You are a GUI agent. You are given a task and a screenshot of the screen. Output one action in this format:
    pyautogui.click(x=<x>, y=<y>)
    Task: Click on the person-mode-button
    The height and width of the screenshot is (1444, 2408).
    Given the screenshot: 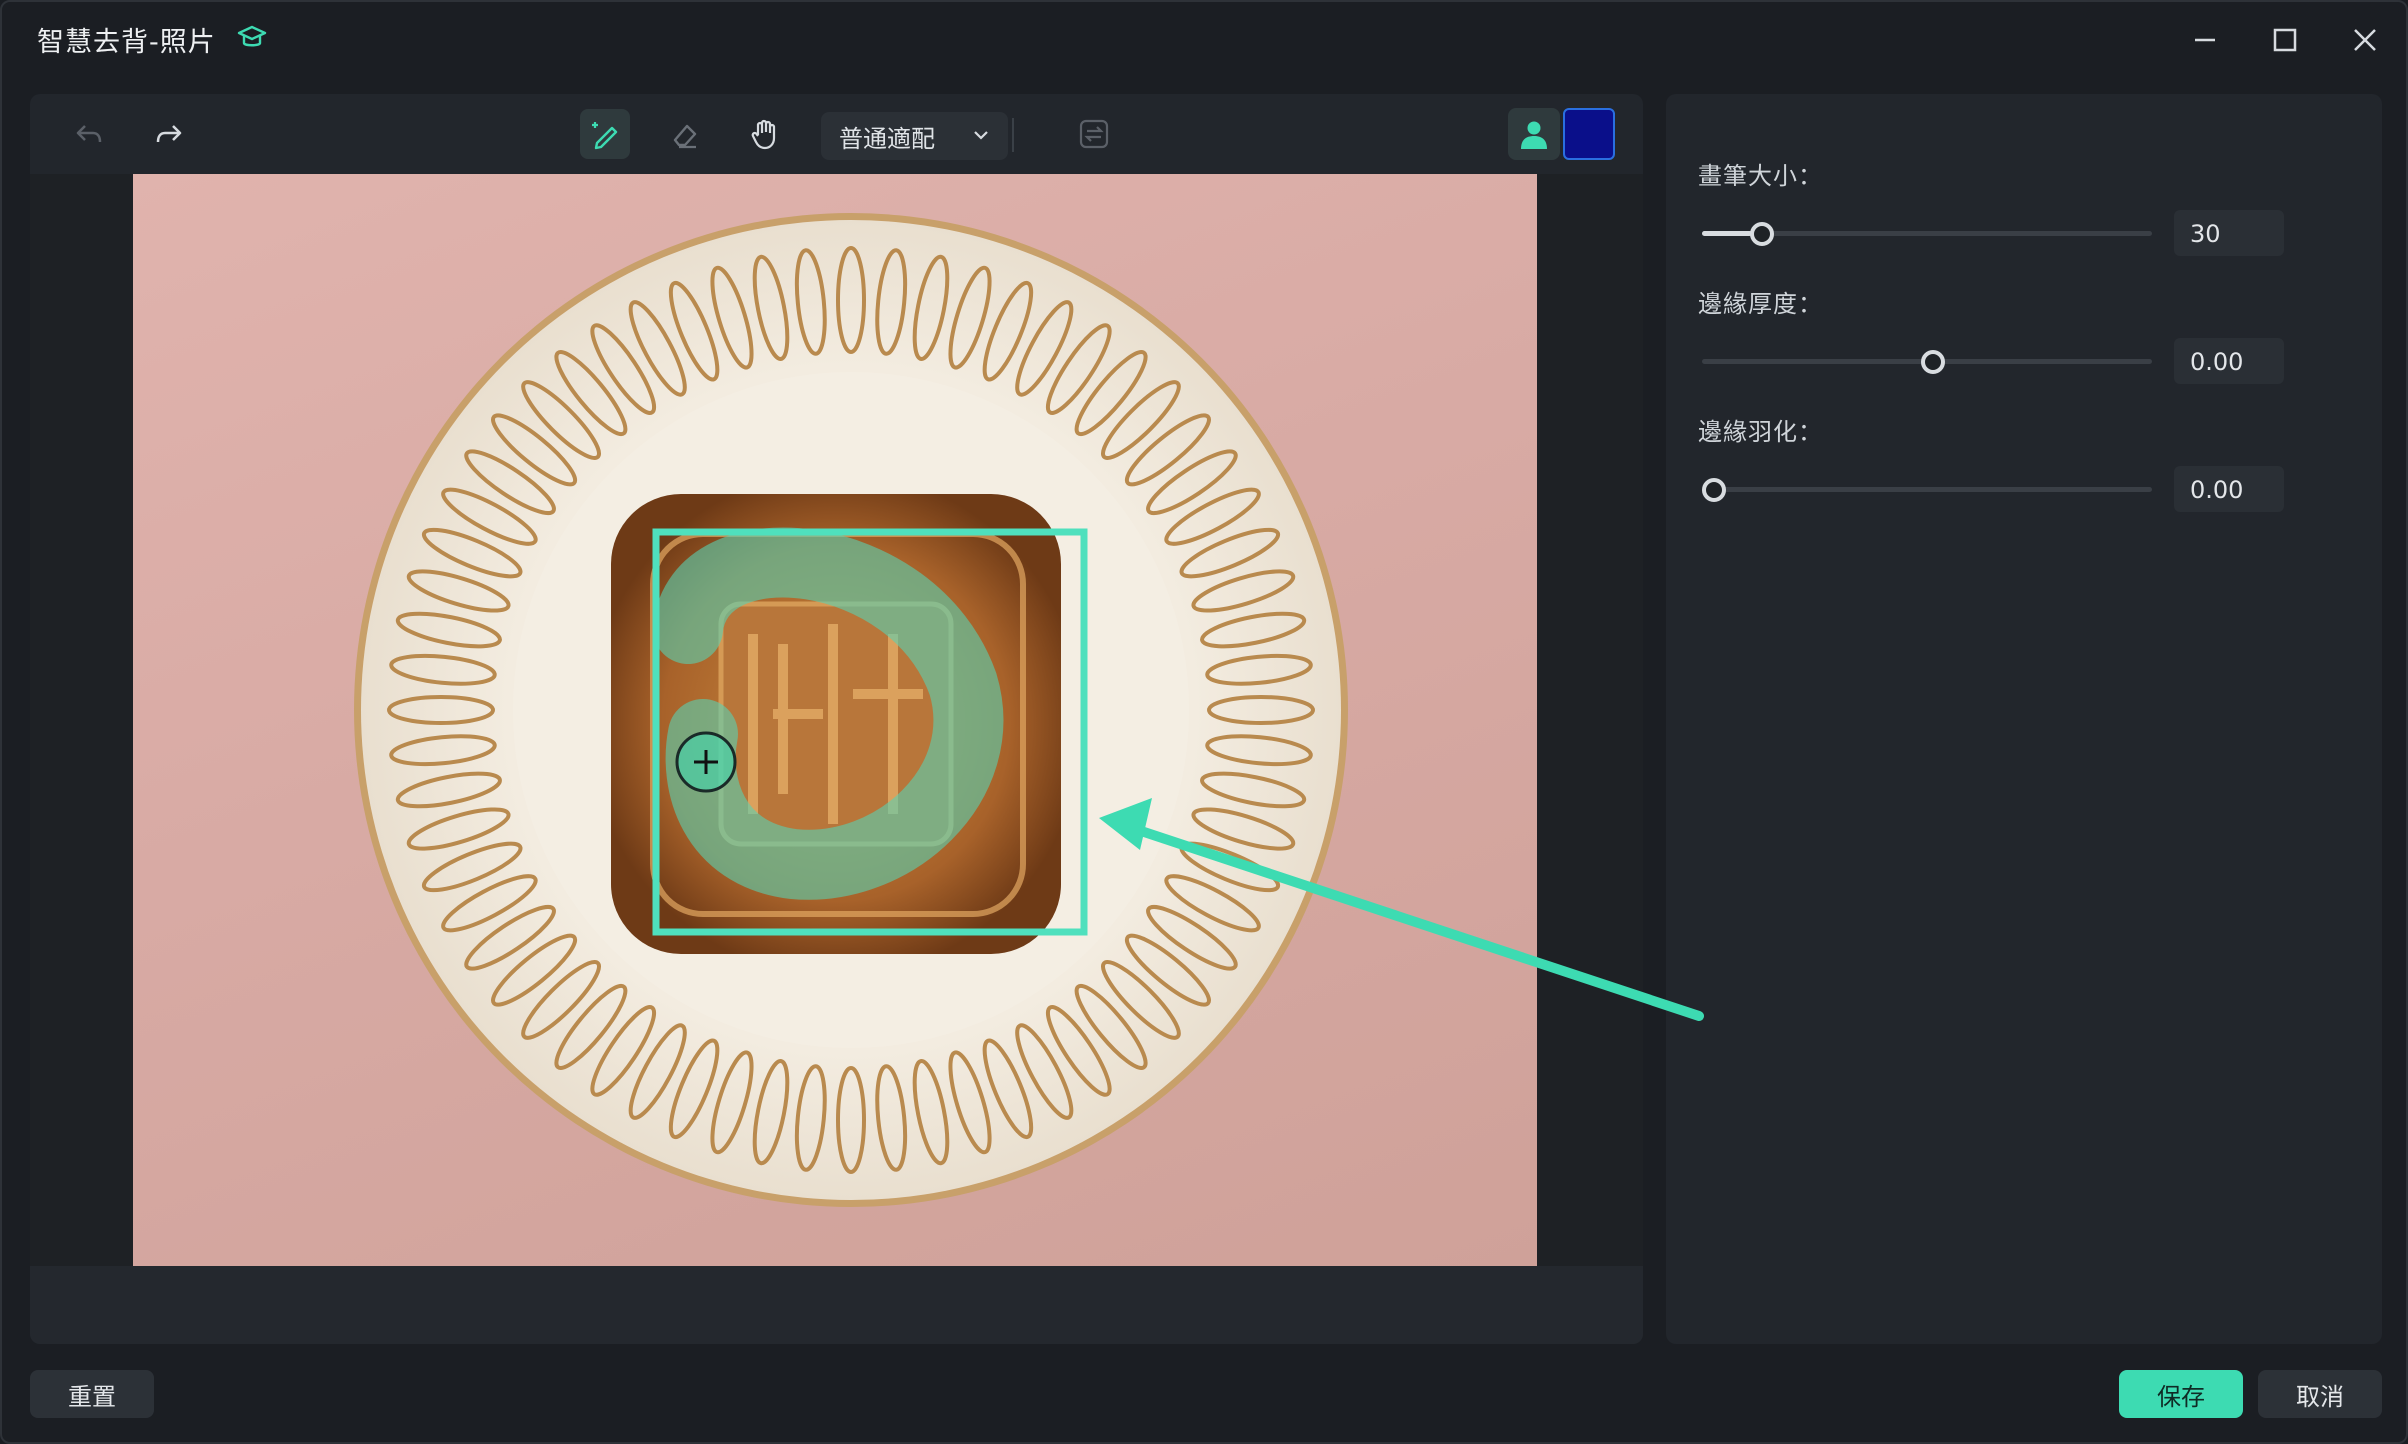 What is the action you would take?
    pyautogui.click(x=1534, y=134)
    